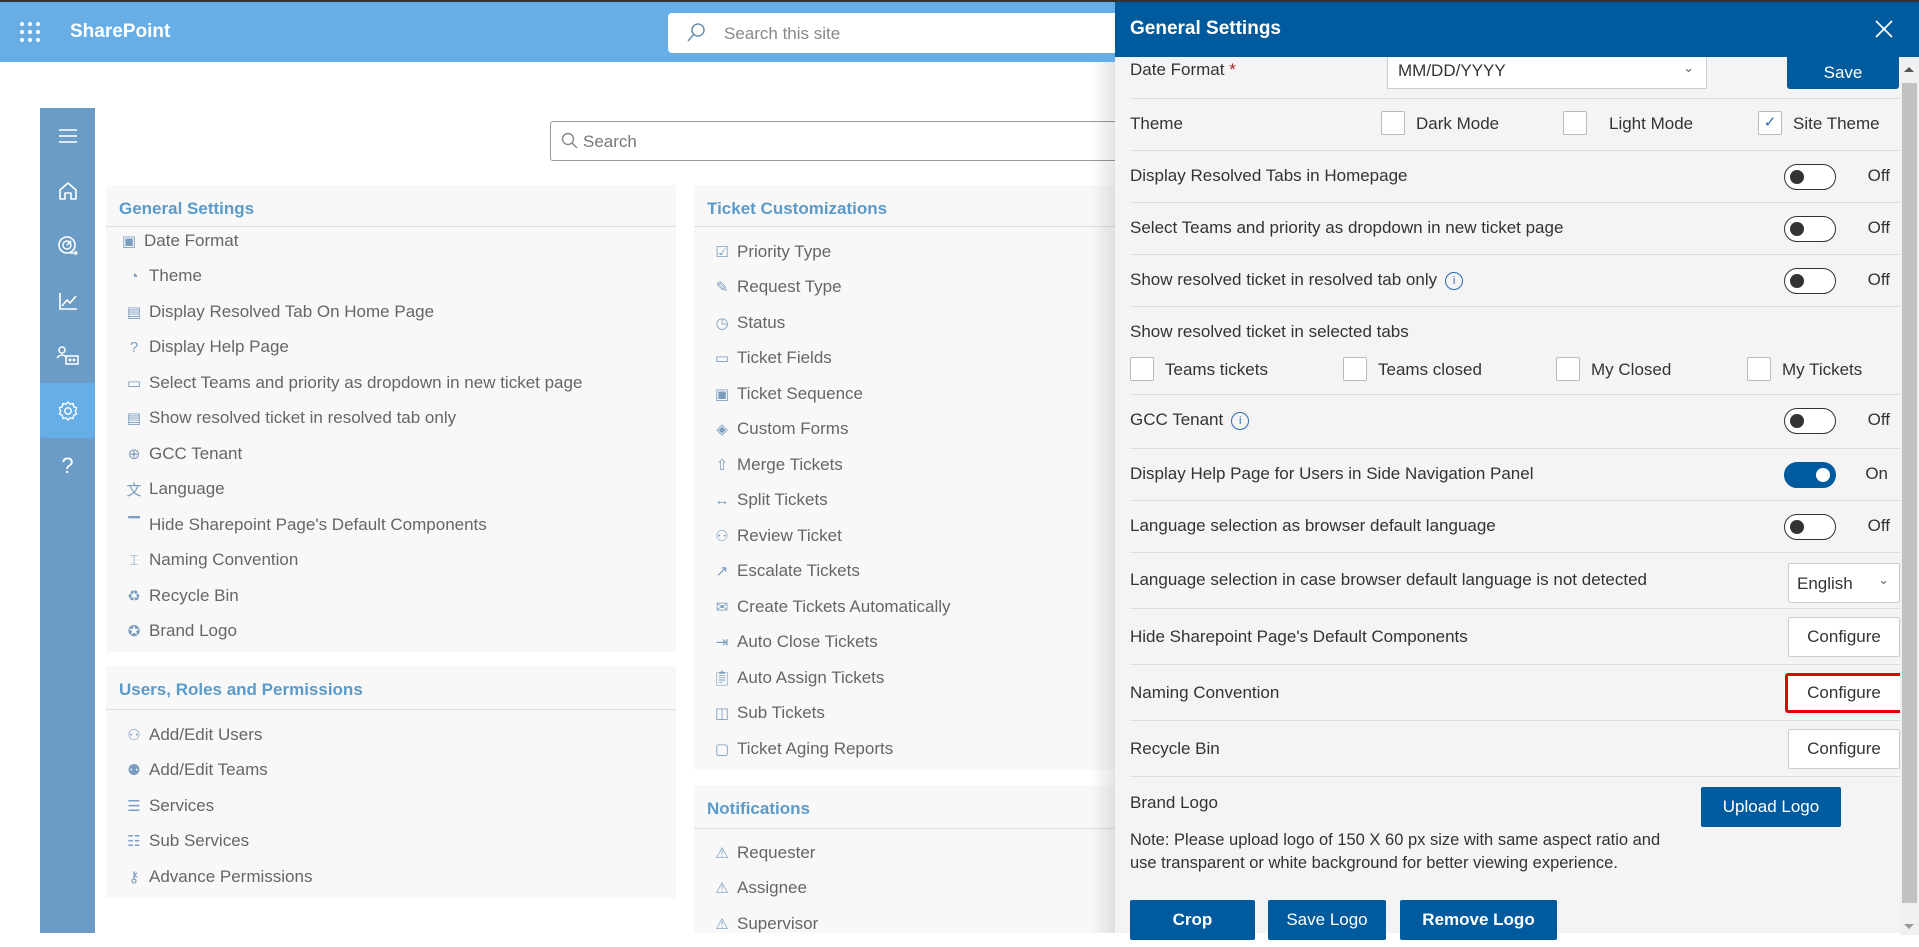  Describe the element at coordinates (1810, 475) in the screenshot. I see `help-page-toggle` at that location.